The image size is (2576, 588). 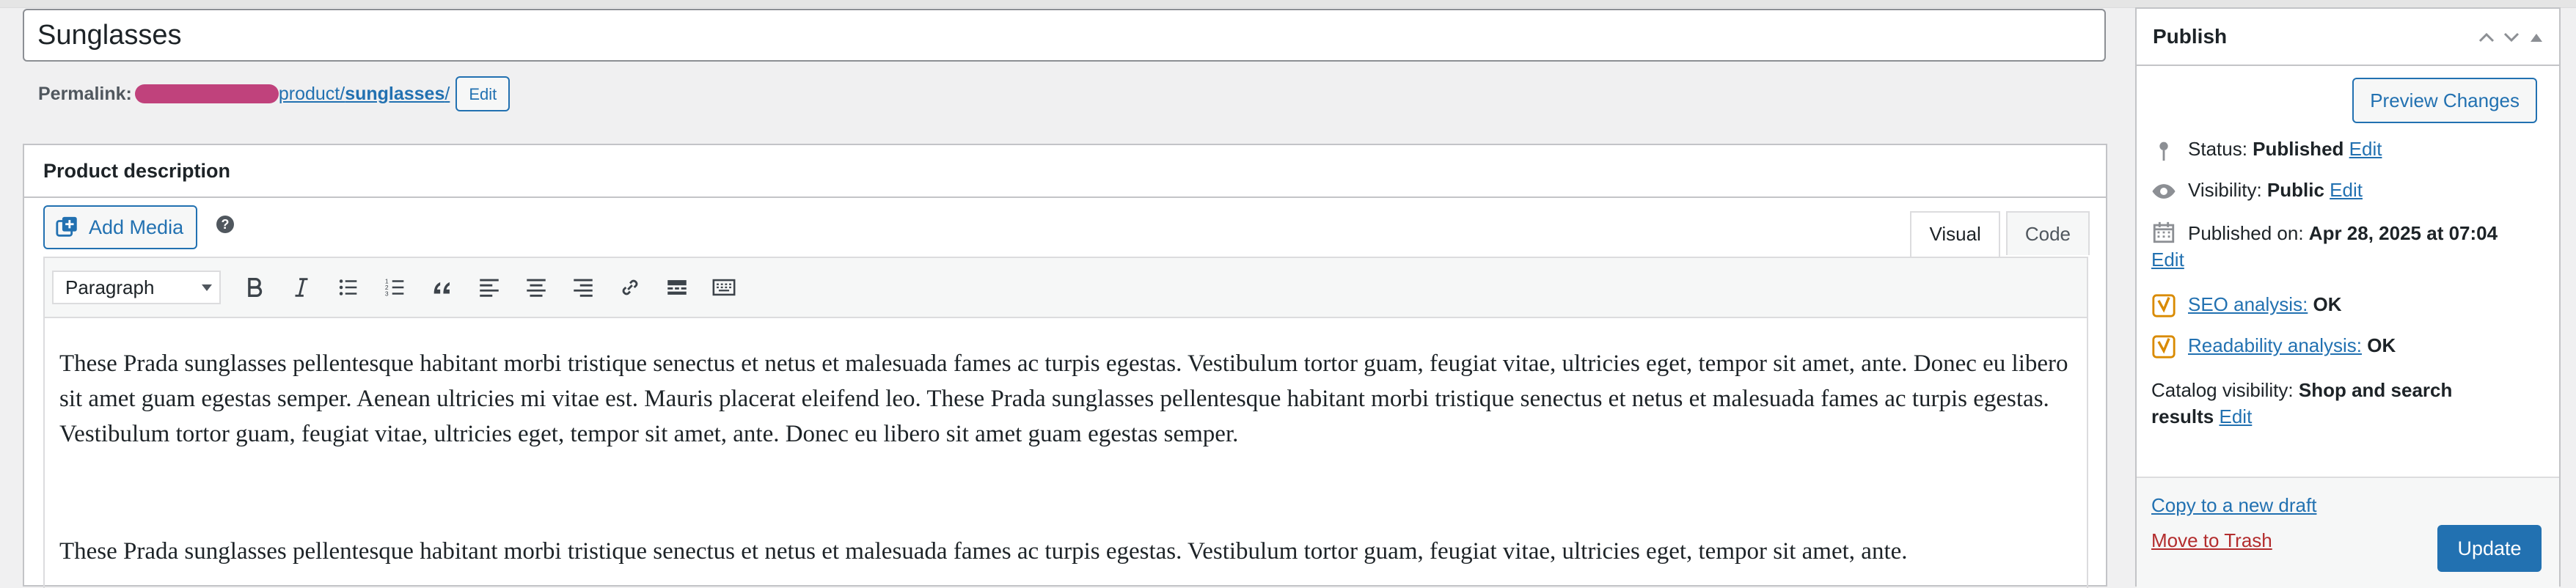 What do you see at coordinates (2167, 260) in the screenshot?
I see `published-edit-link: Edit` at bounding box center [2167, 260].